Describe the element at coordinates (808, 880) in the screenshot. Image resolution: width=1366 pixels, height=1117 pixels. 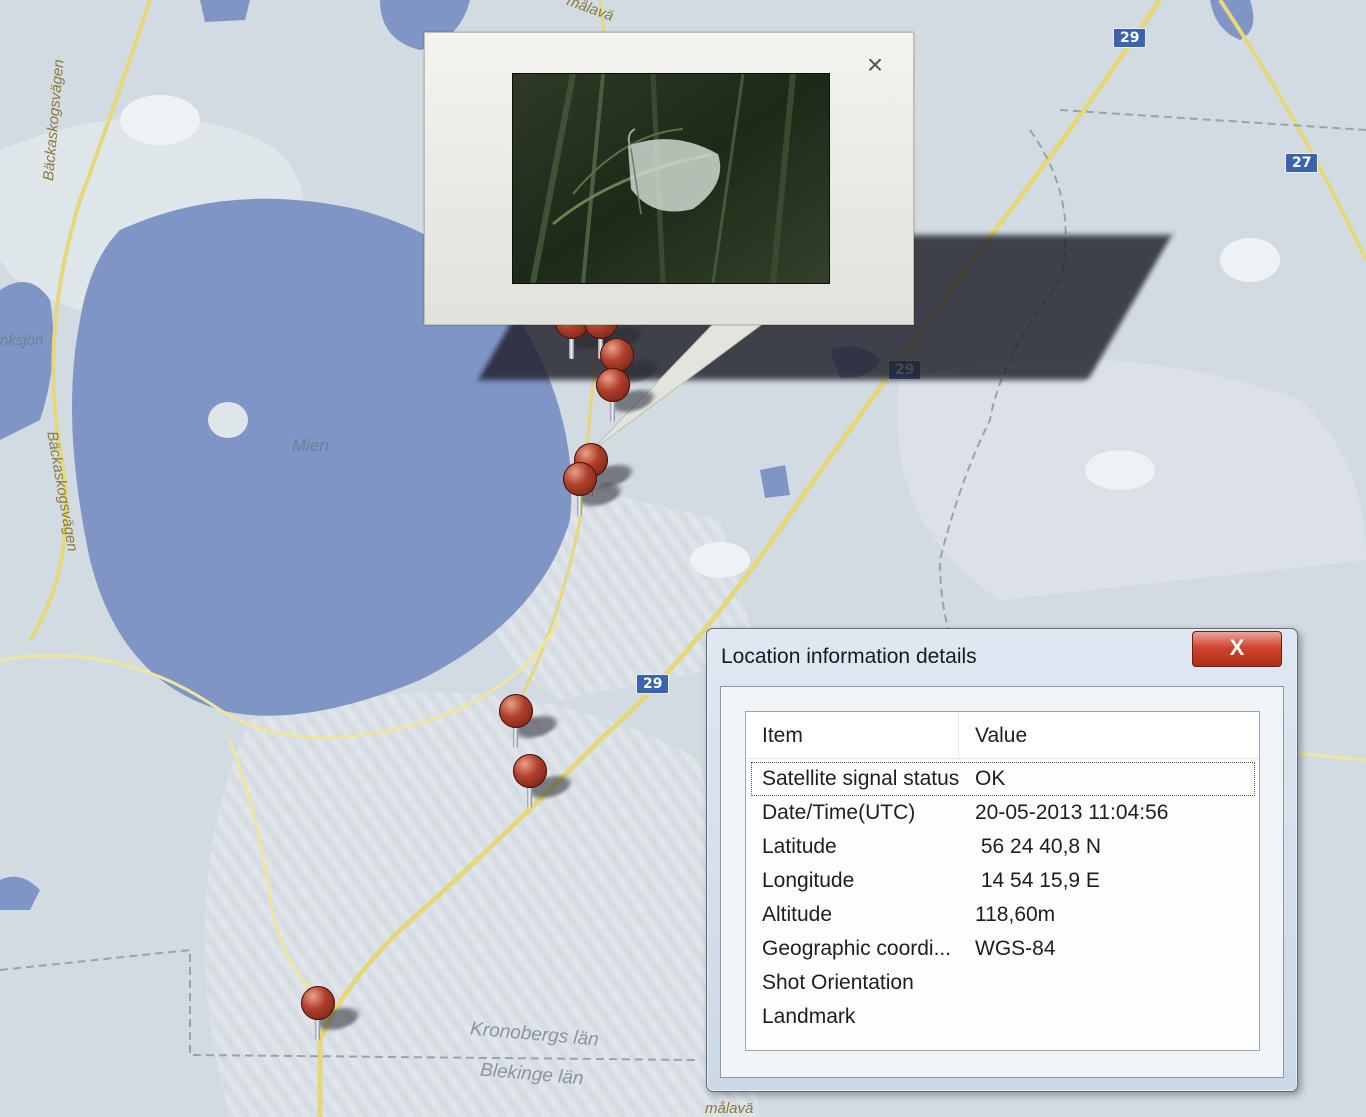
I see `row-item: Longitude` at that location.